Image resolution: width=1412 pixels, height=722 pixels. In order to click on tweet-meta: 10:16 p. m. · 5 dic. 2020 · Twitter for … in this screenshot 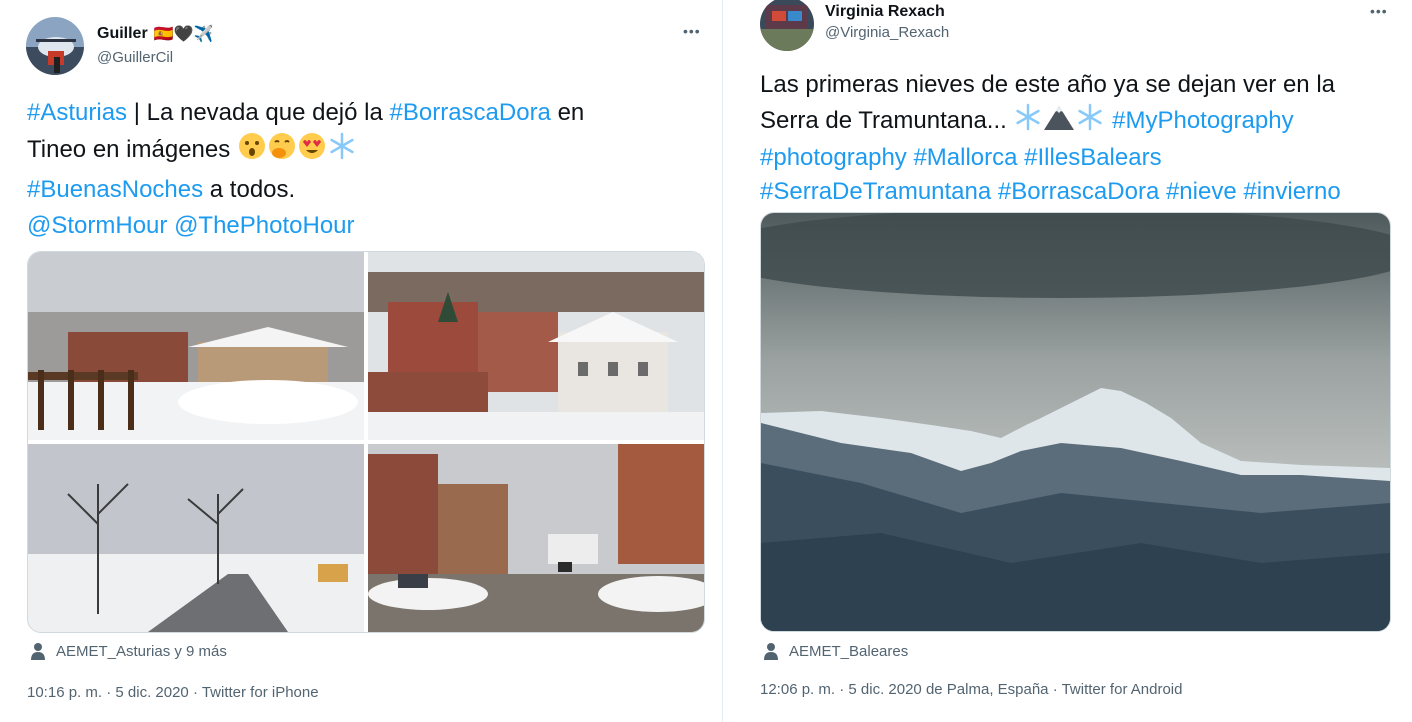, I will do `click(173, 692)`.